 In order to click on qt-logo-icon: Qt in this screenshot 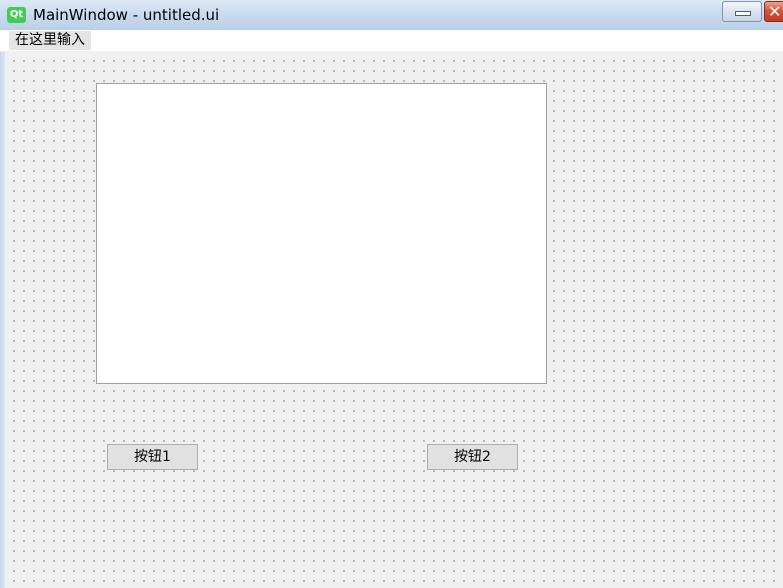, I will do `click(16, 15)`.